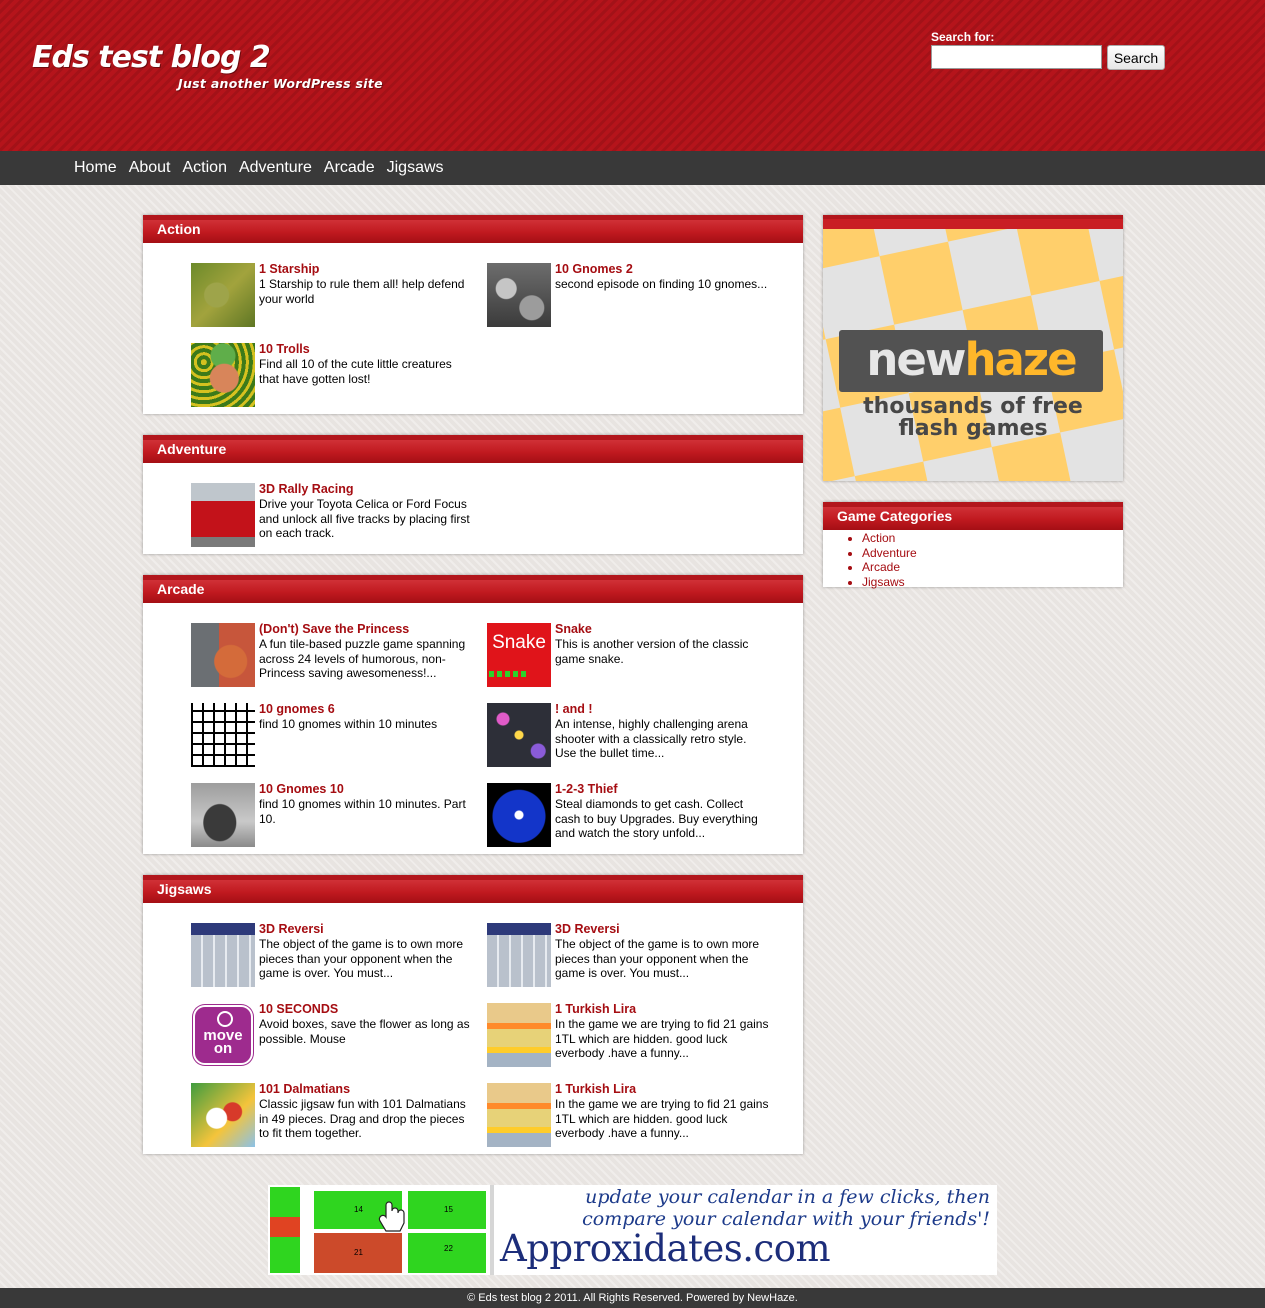  What do you see at coordinates (280, 83) in the screenshot?
I see `site-tagline: Just another WordPress site` at bounding box center [280, 83].